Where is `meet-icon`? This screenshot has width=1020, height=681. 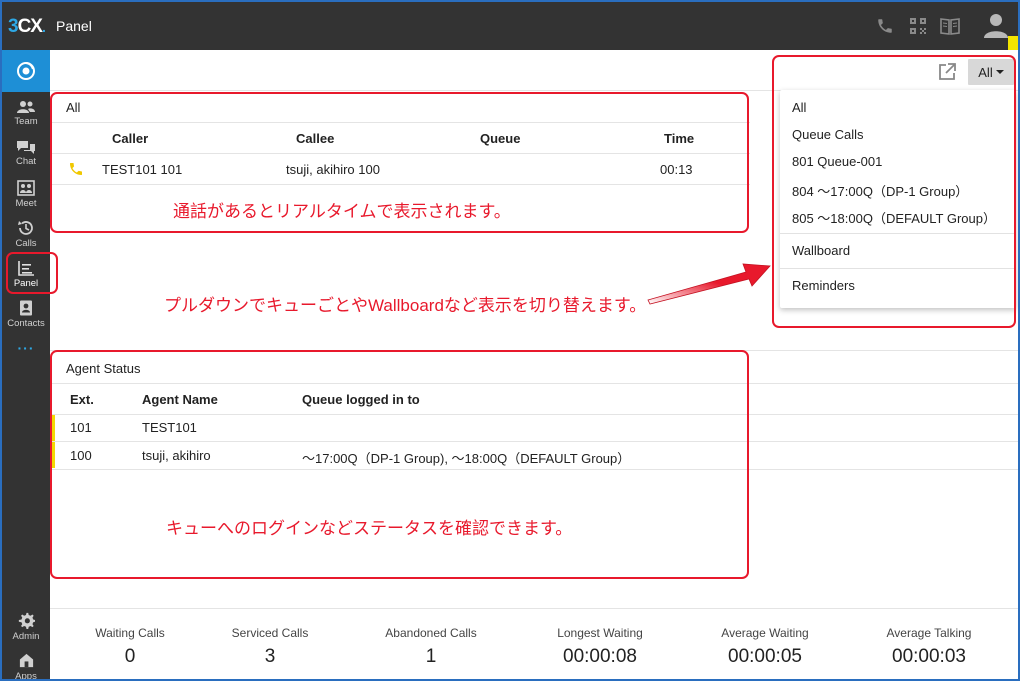
meet-icon is located at coordinates (26, 188).